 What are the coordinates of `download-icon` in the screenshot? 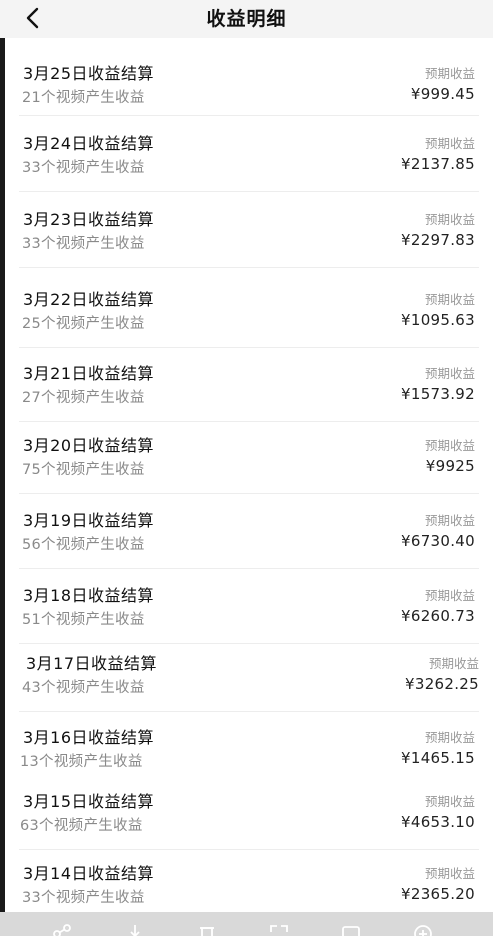 It's located at (135, 930).